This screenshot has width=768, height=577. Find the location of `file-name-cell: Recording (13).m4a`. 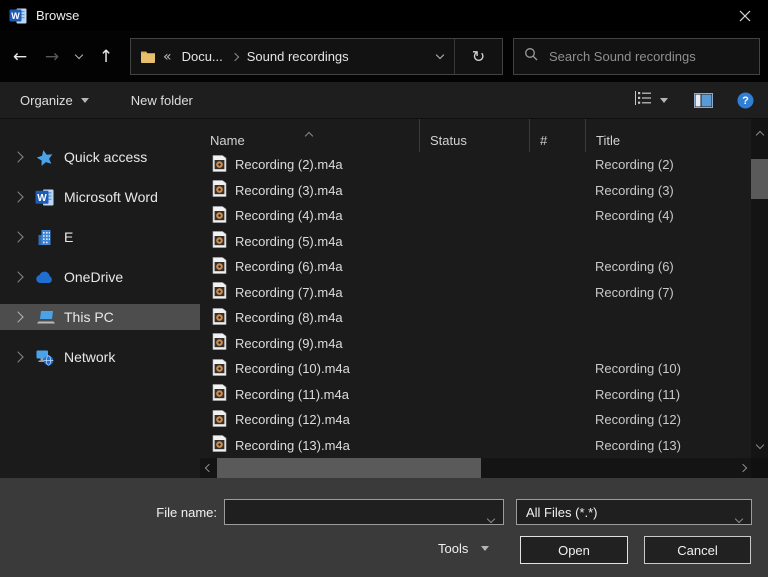

file-name-cell: Recording (13).m4a is located at coordinates (310, 445).